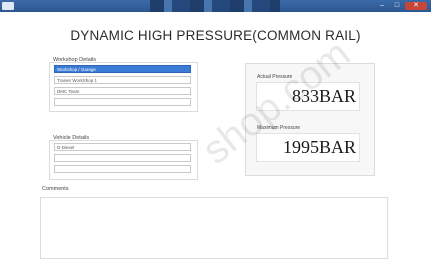 The image size is (431, 259). I want to click on actual-pressure-label: Actual Pressure, so click(275, 77).